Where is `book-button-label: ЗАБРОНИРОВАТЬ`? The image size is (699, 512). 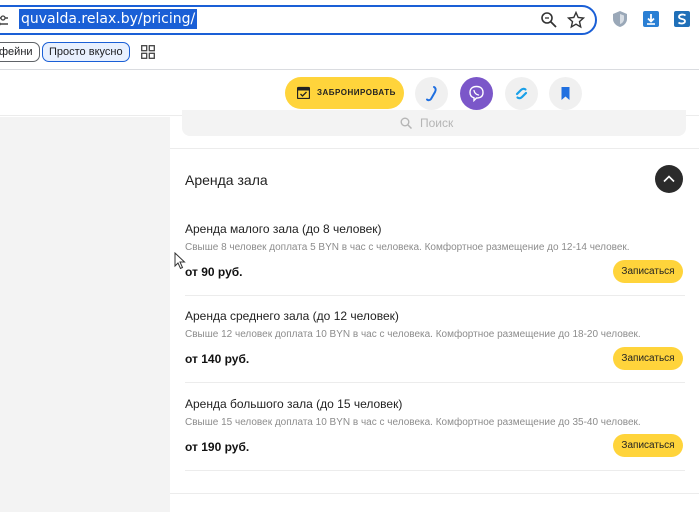
book-button-label: ЗАБРОНИРОВАТЬ is located at coordinates (356, 92).